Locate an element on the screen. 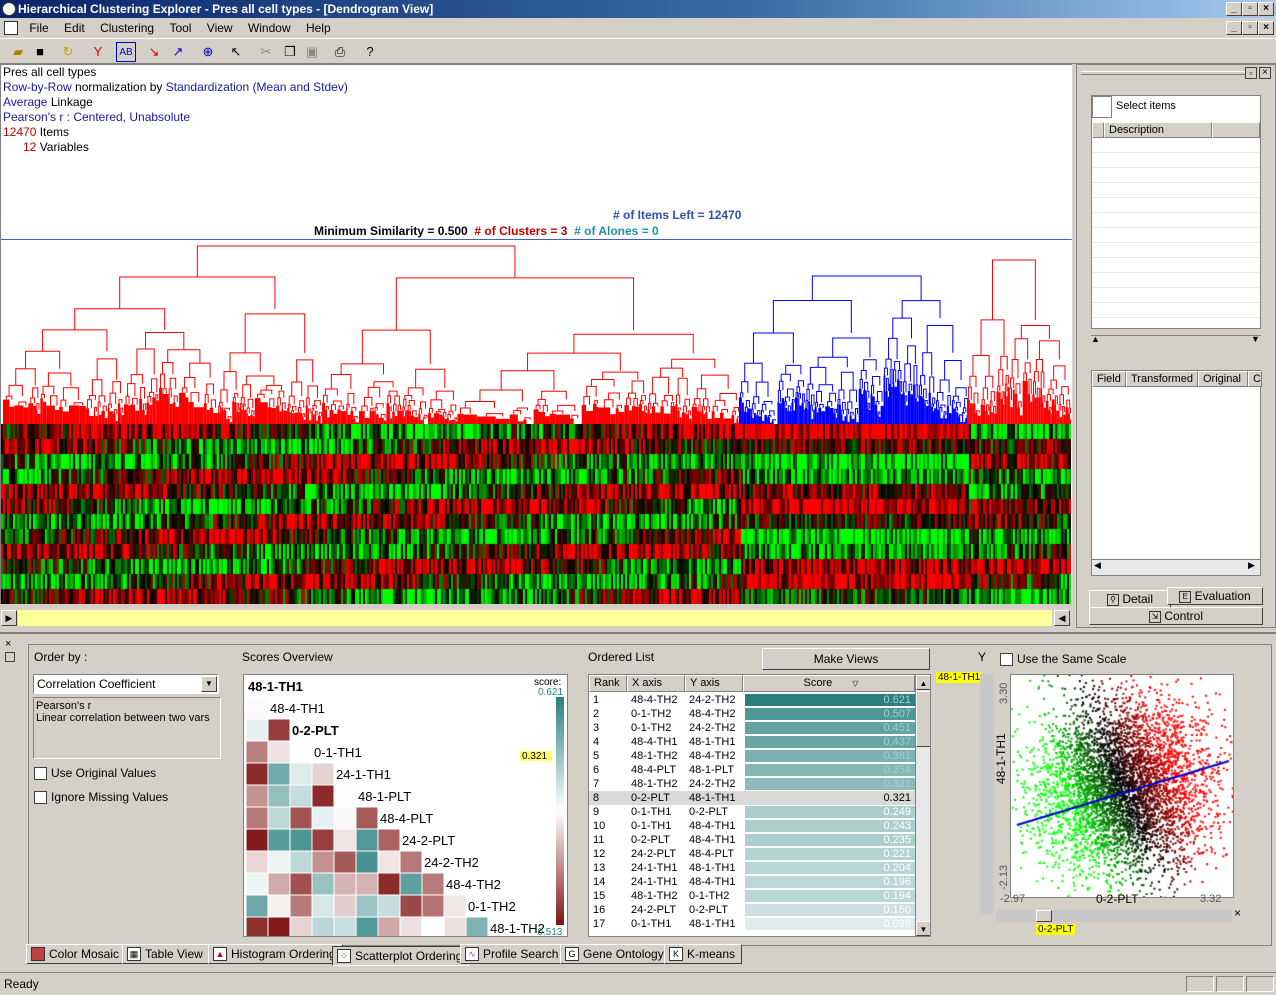 The height and width of the screenshot is (995, 1276). focus-icon: ⊕ is located at coordinates (208, 52).